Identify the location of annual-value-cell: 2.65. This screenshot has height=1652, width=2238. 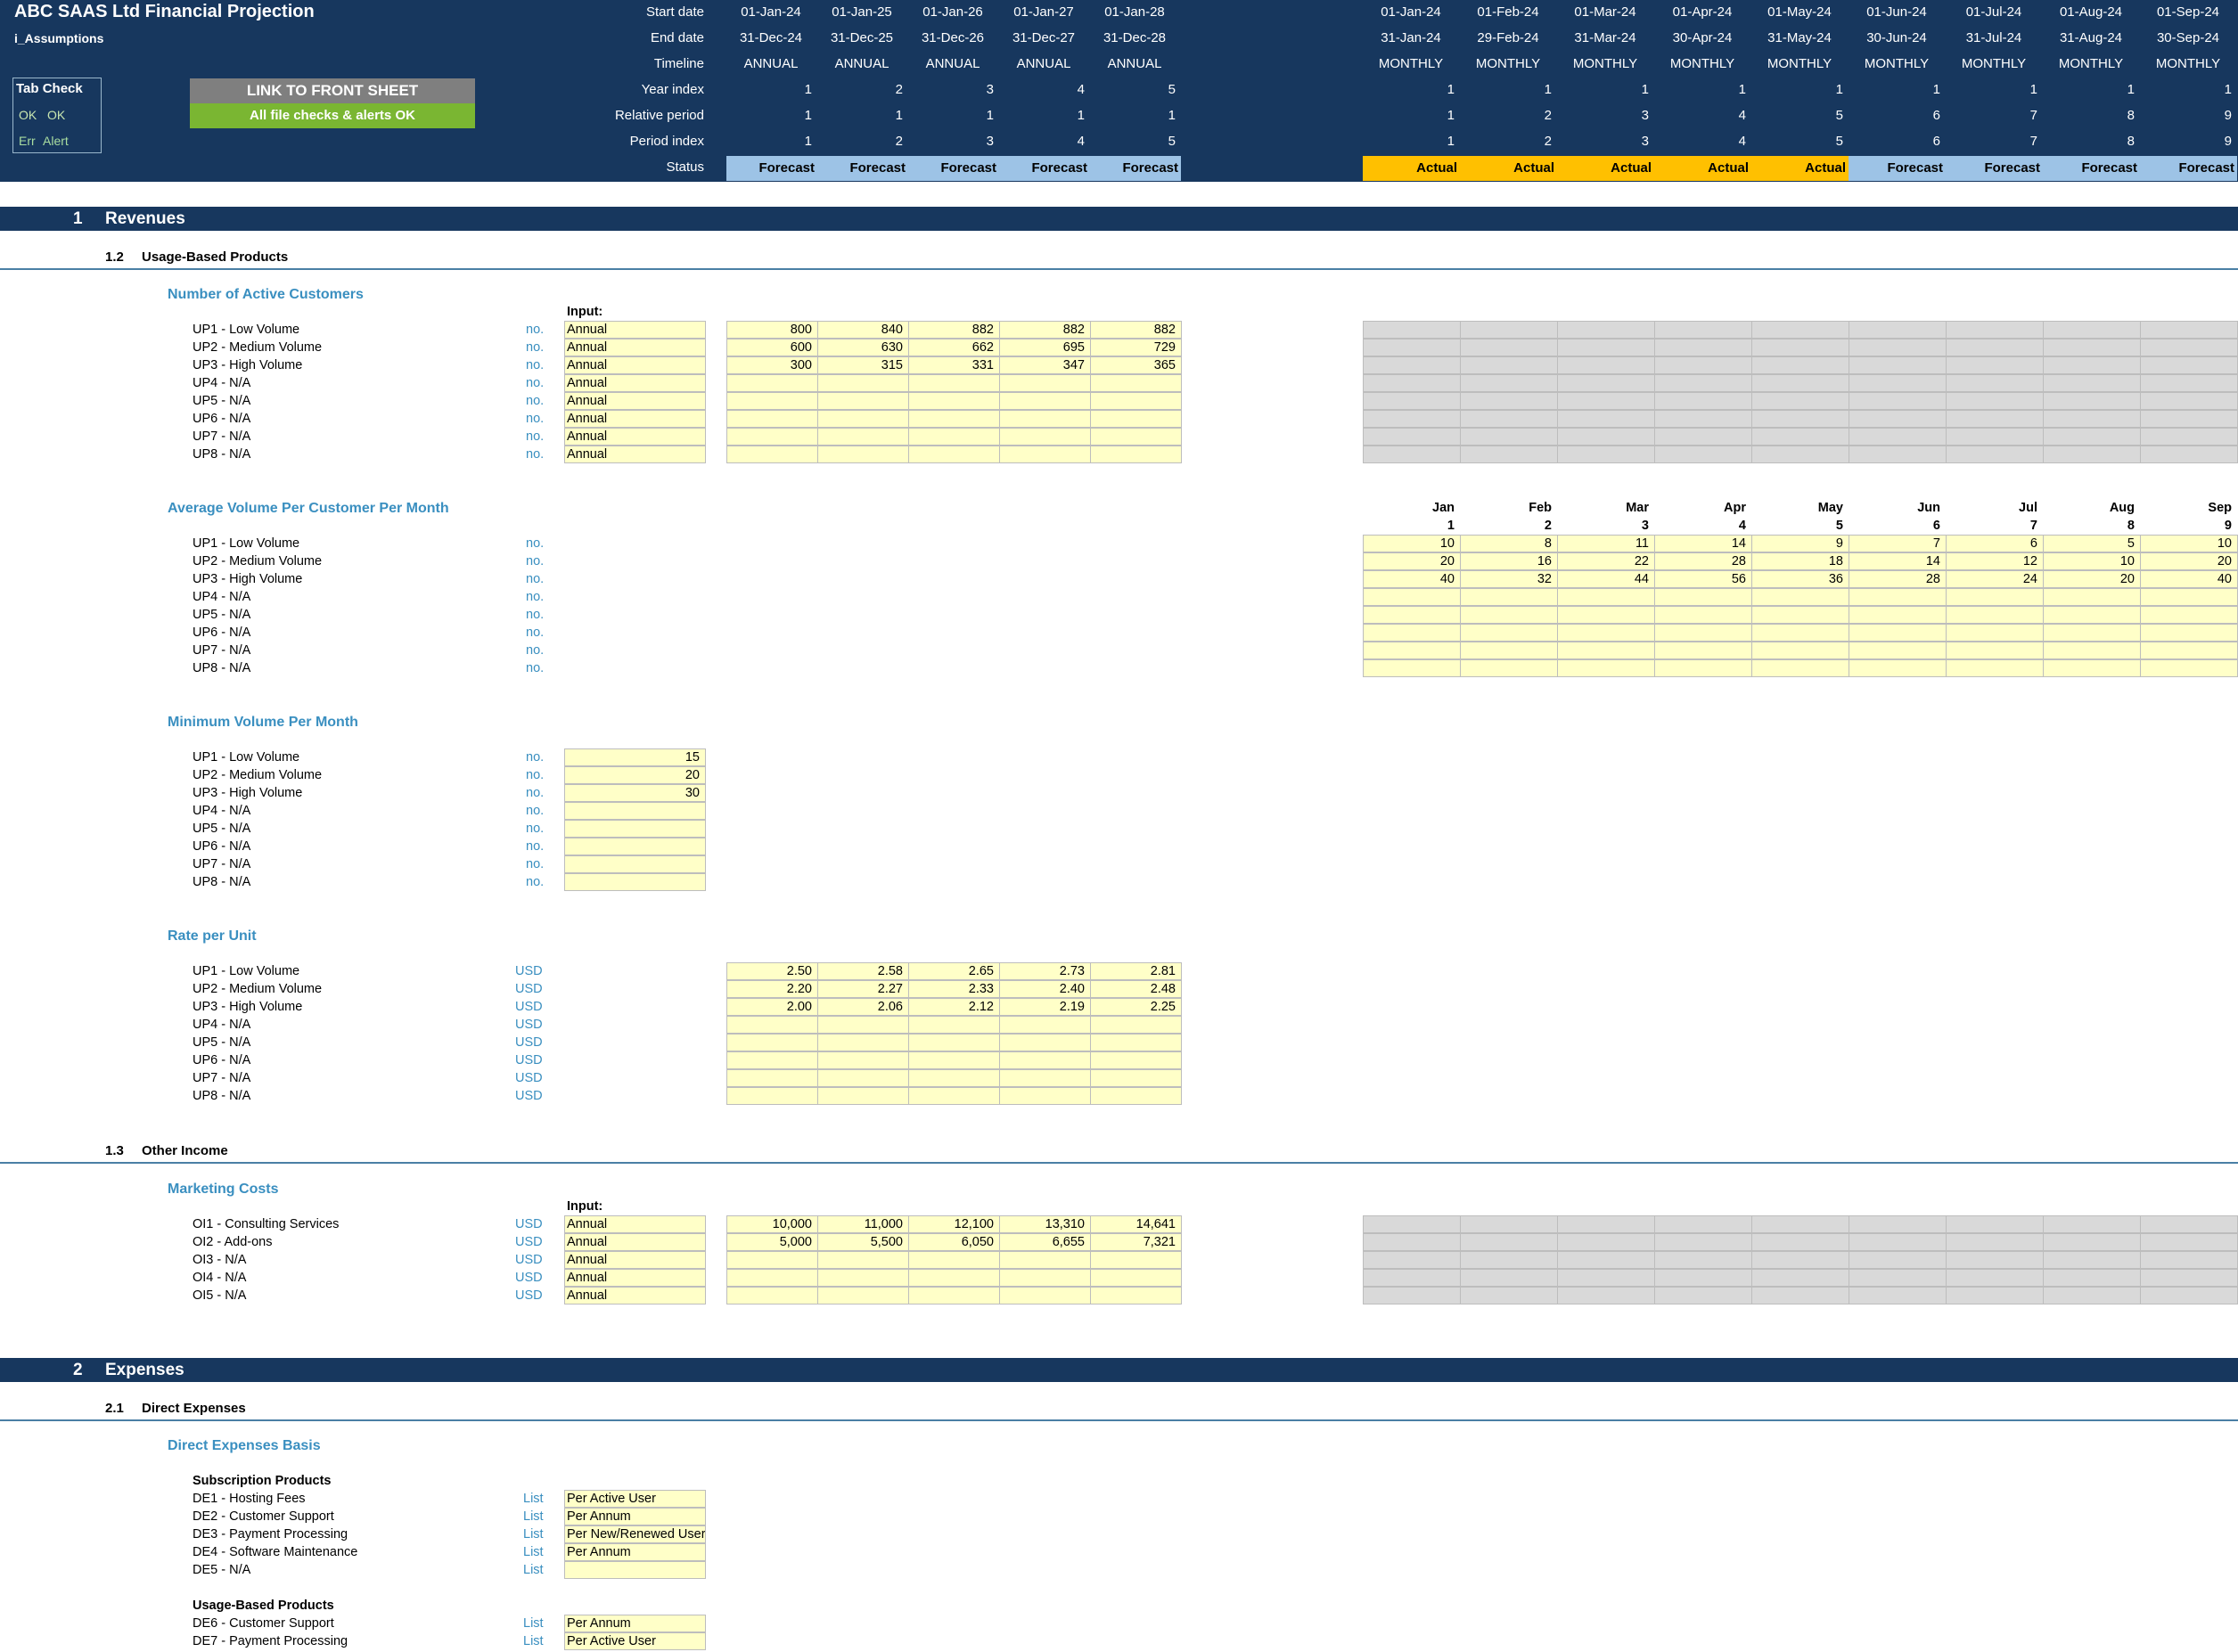
(954, 971).